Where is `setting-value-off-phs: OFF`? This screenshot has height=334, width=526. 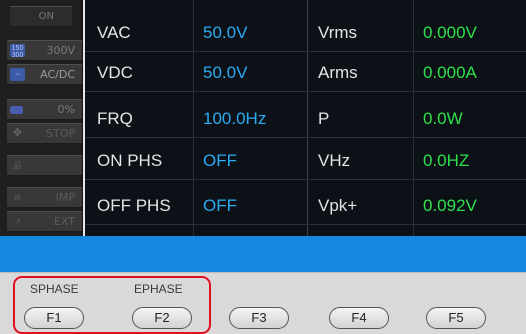
setting-value-off-phs: OFF is located at coordinates (220, 206).